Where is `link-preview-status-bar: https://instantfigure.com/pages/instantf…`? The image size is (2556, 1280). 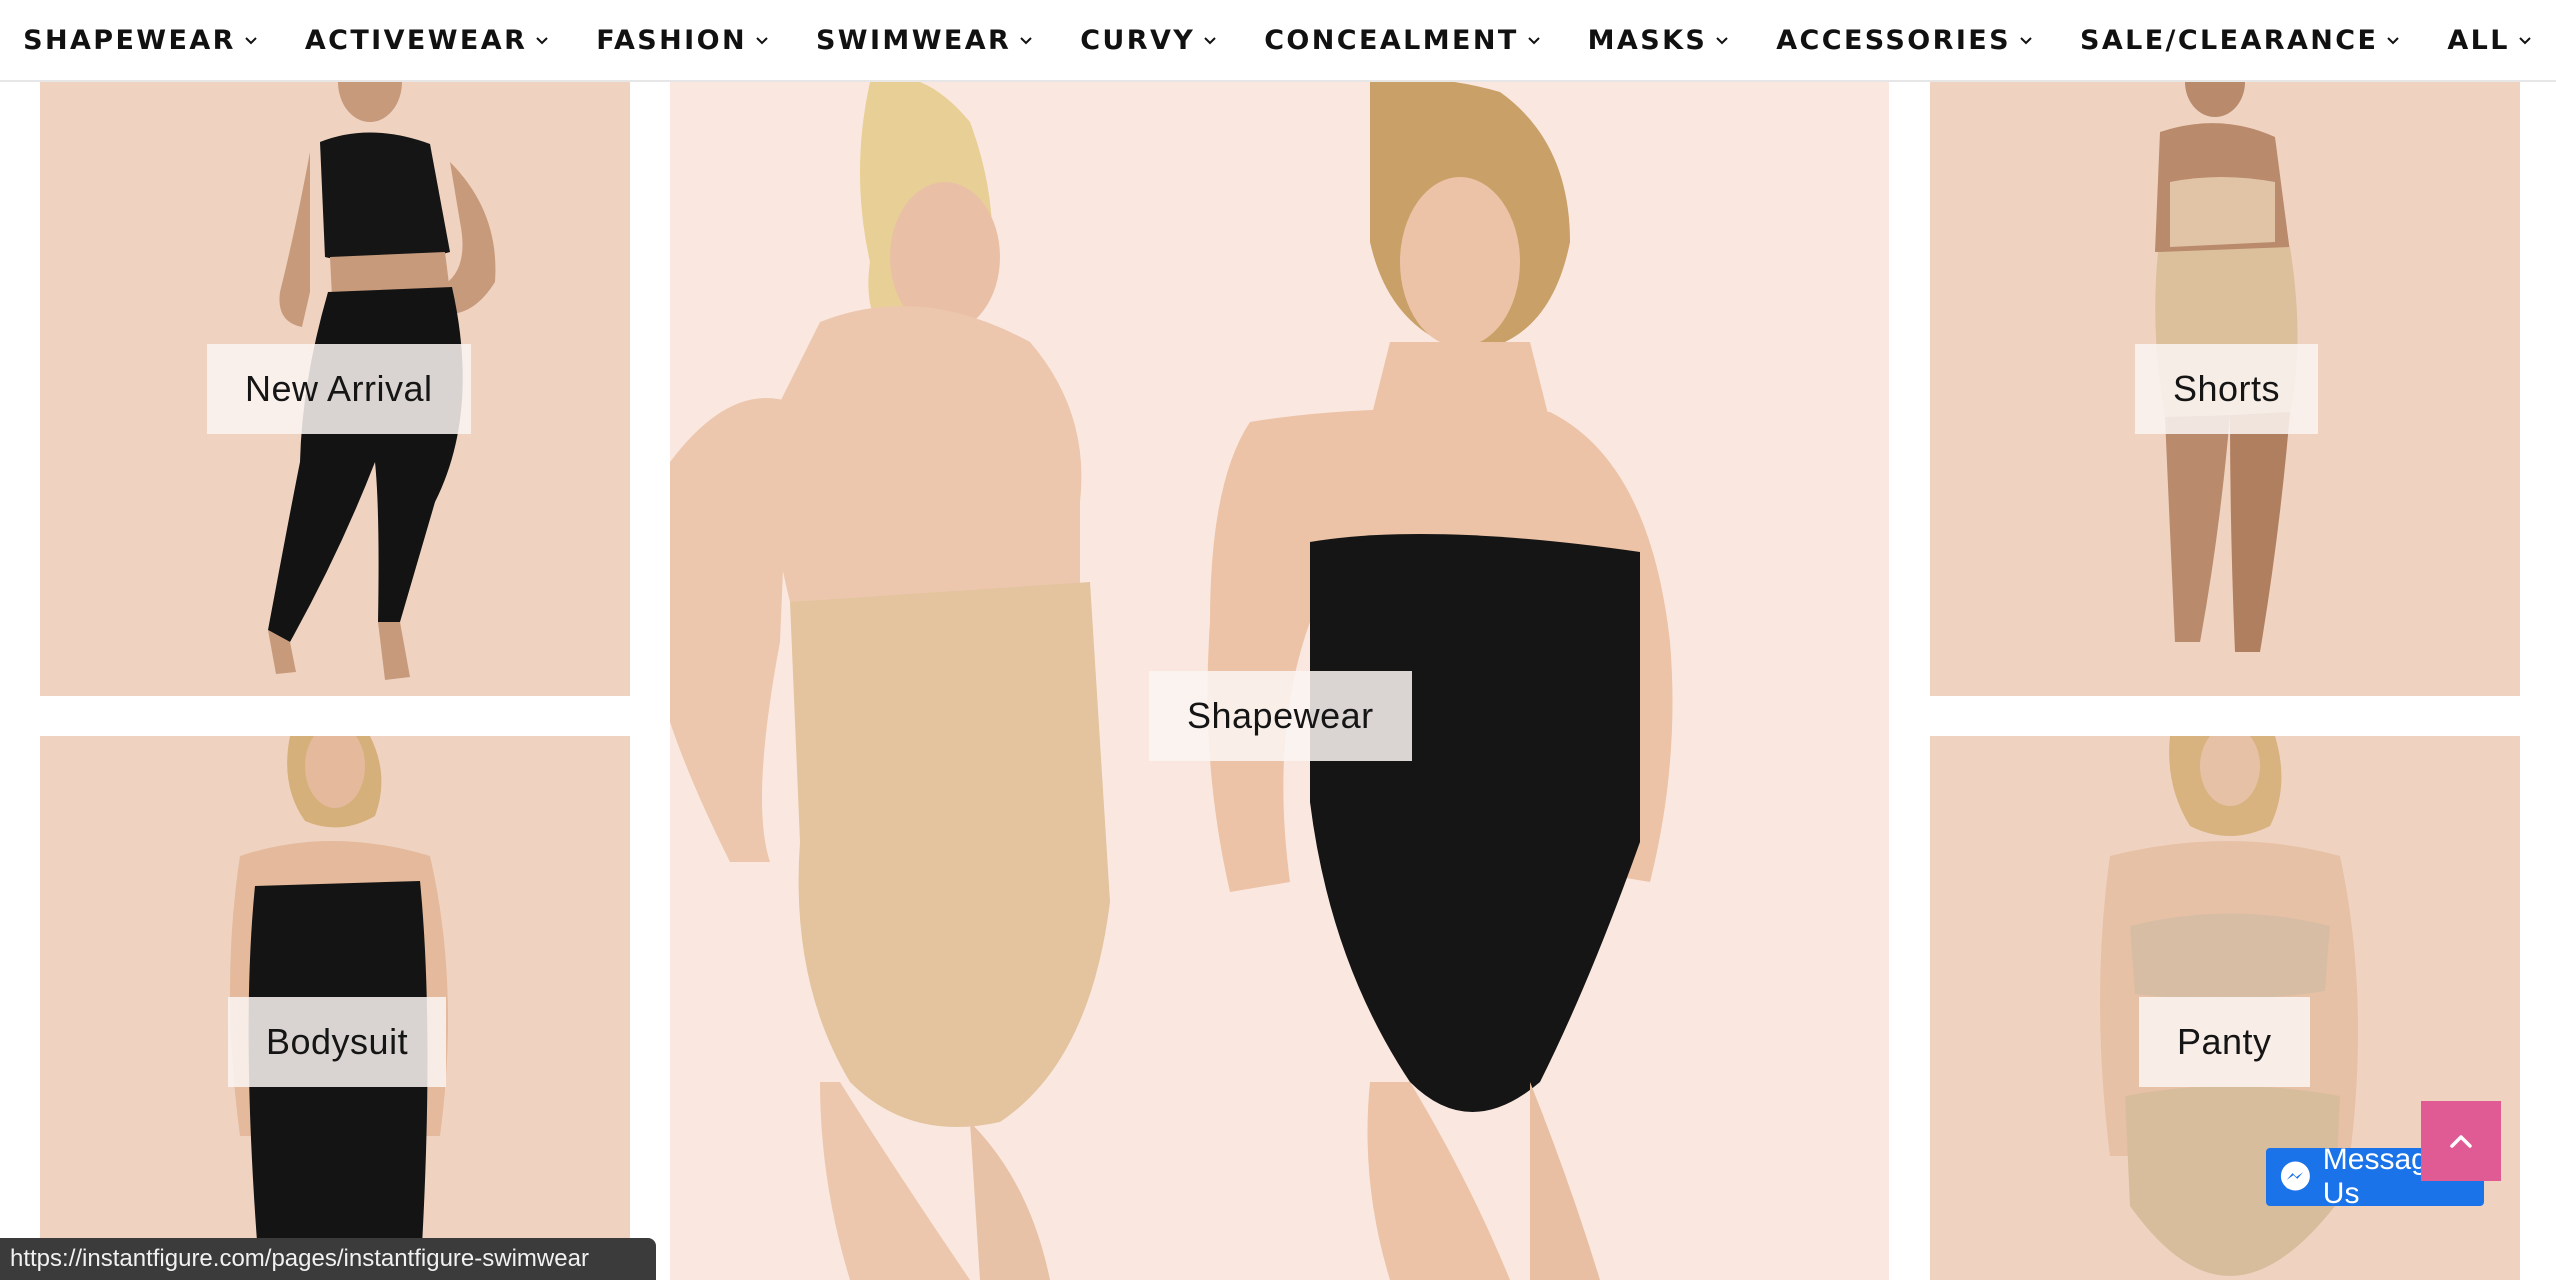
link-preview-status-bar: https://instantfigure.com/pages/instantf… is located at coordinates (328, 1259).